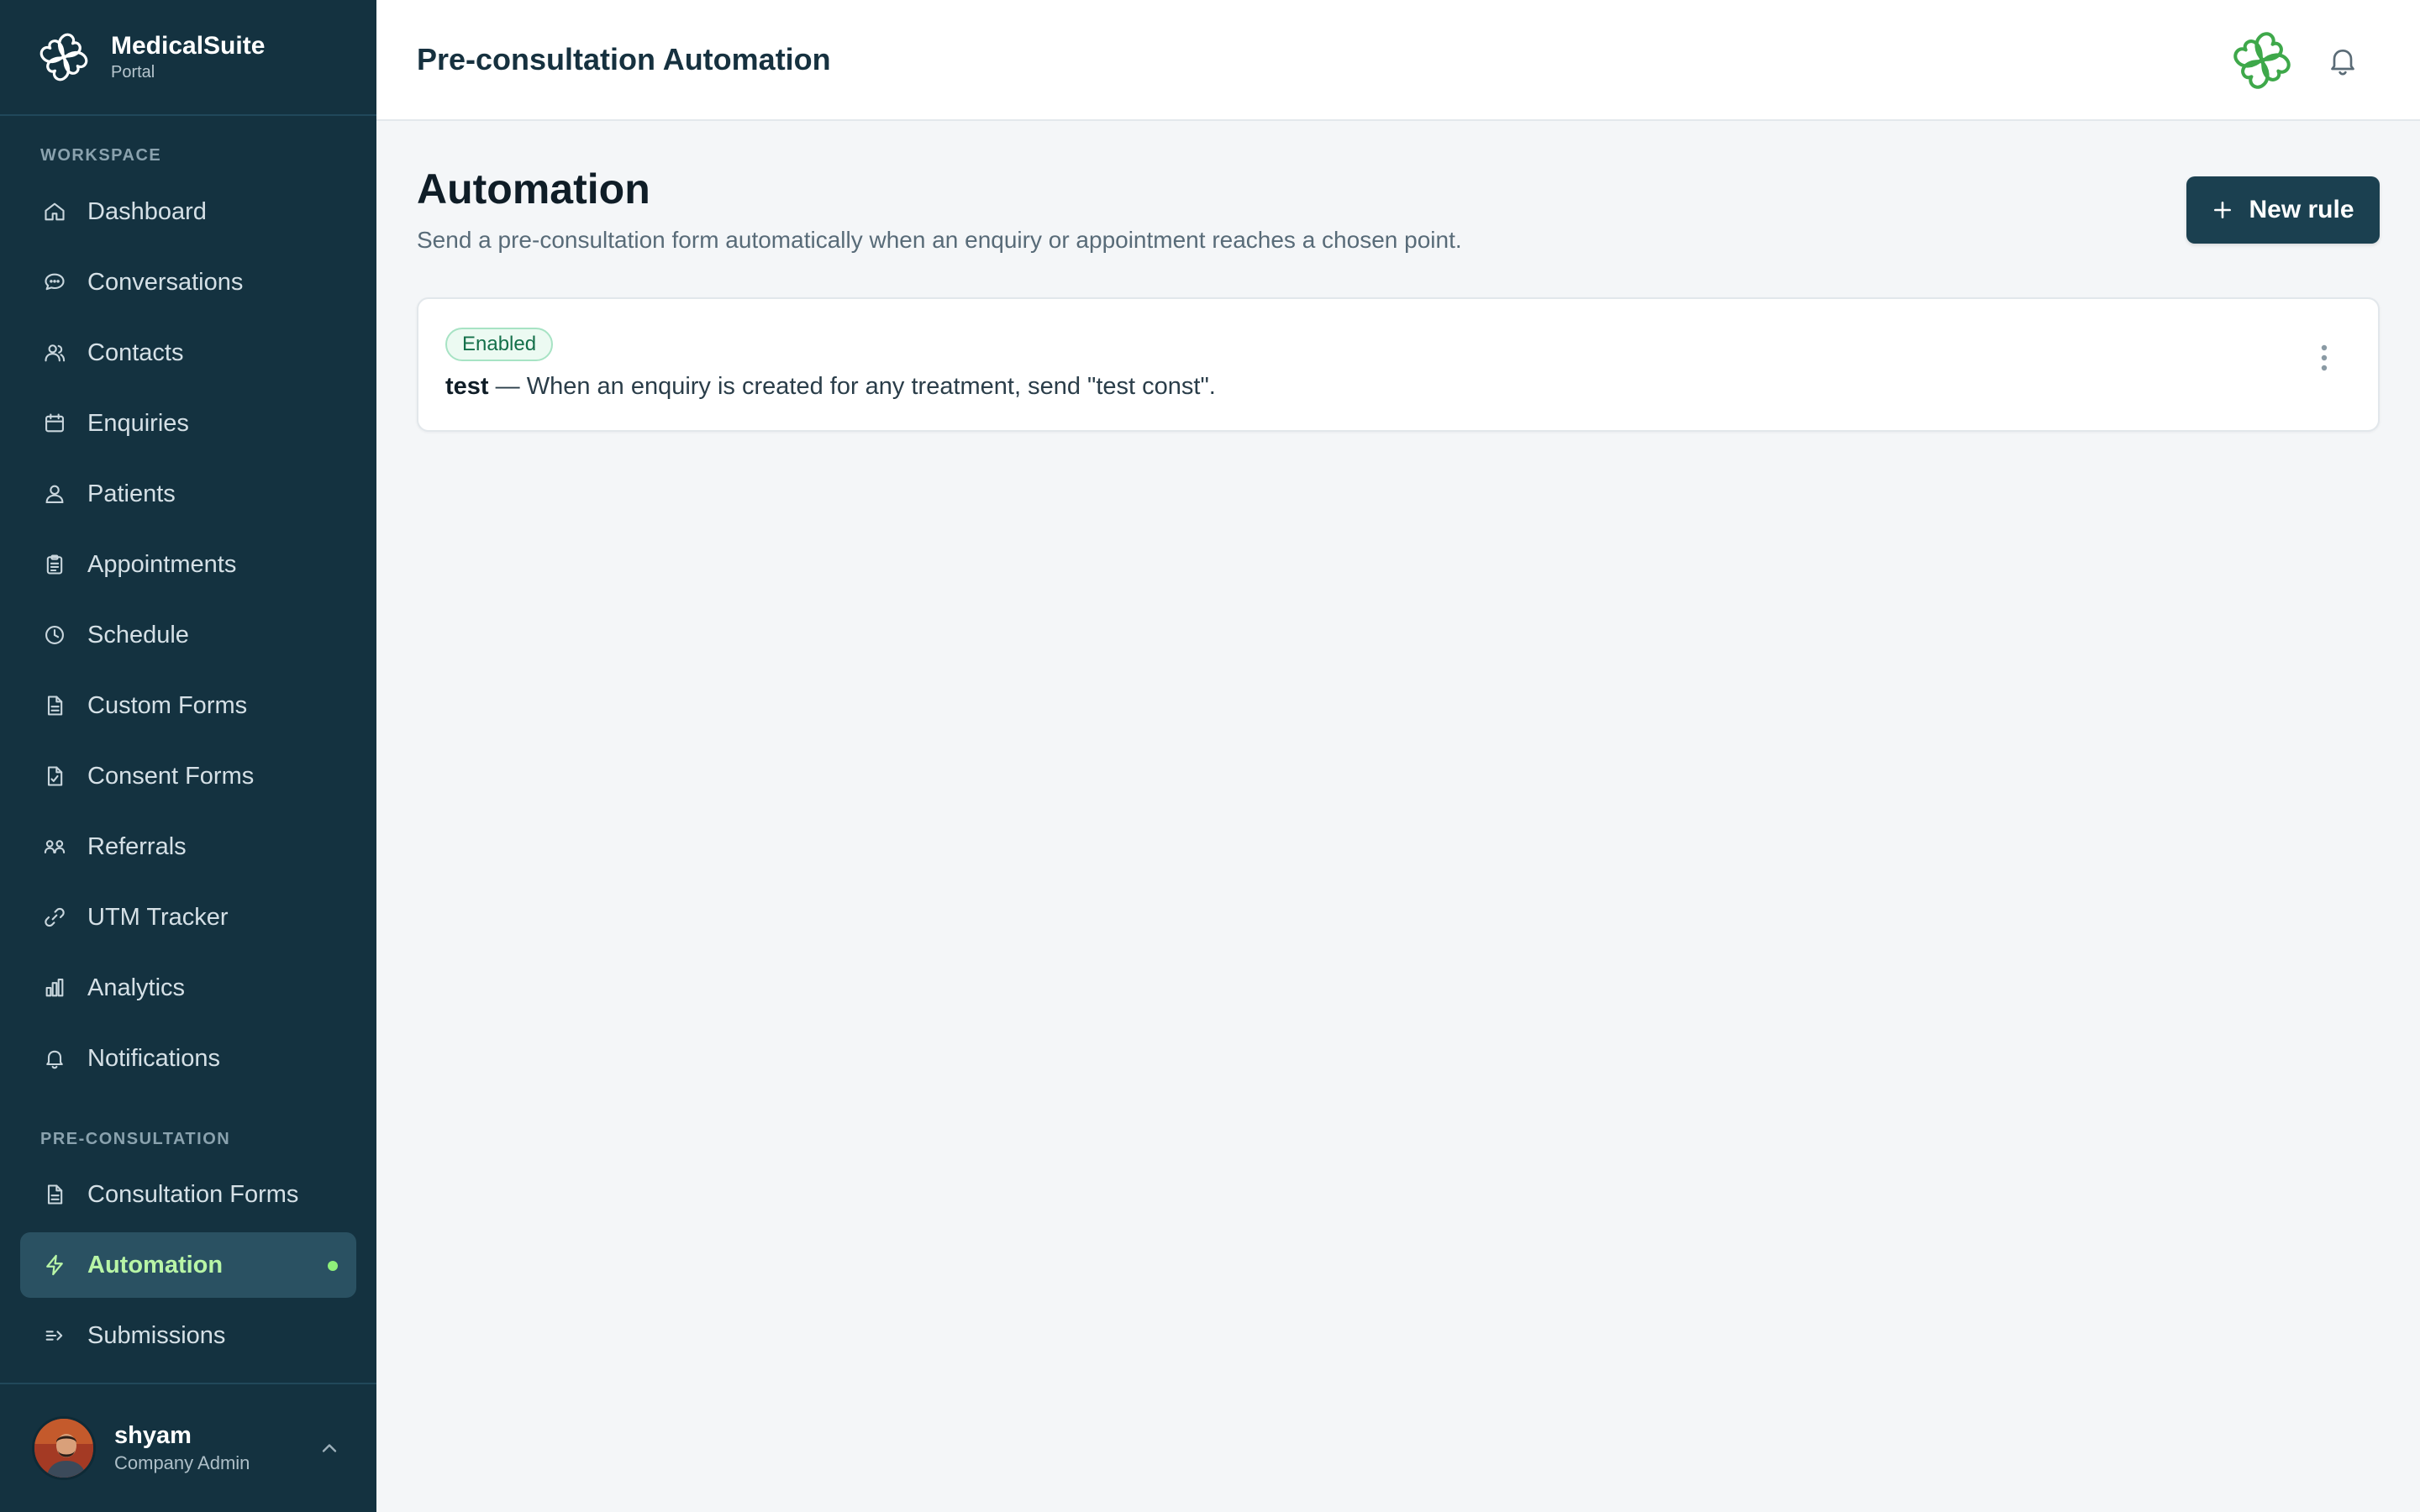  I want to click on lightning-icon, so click(54, 1265).